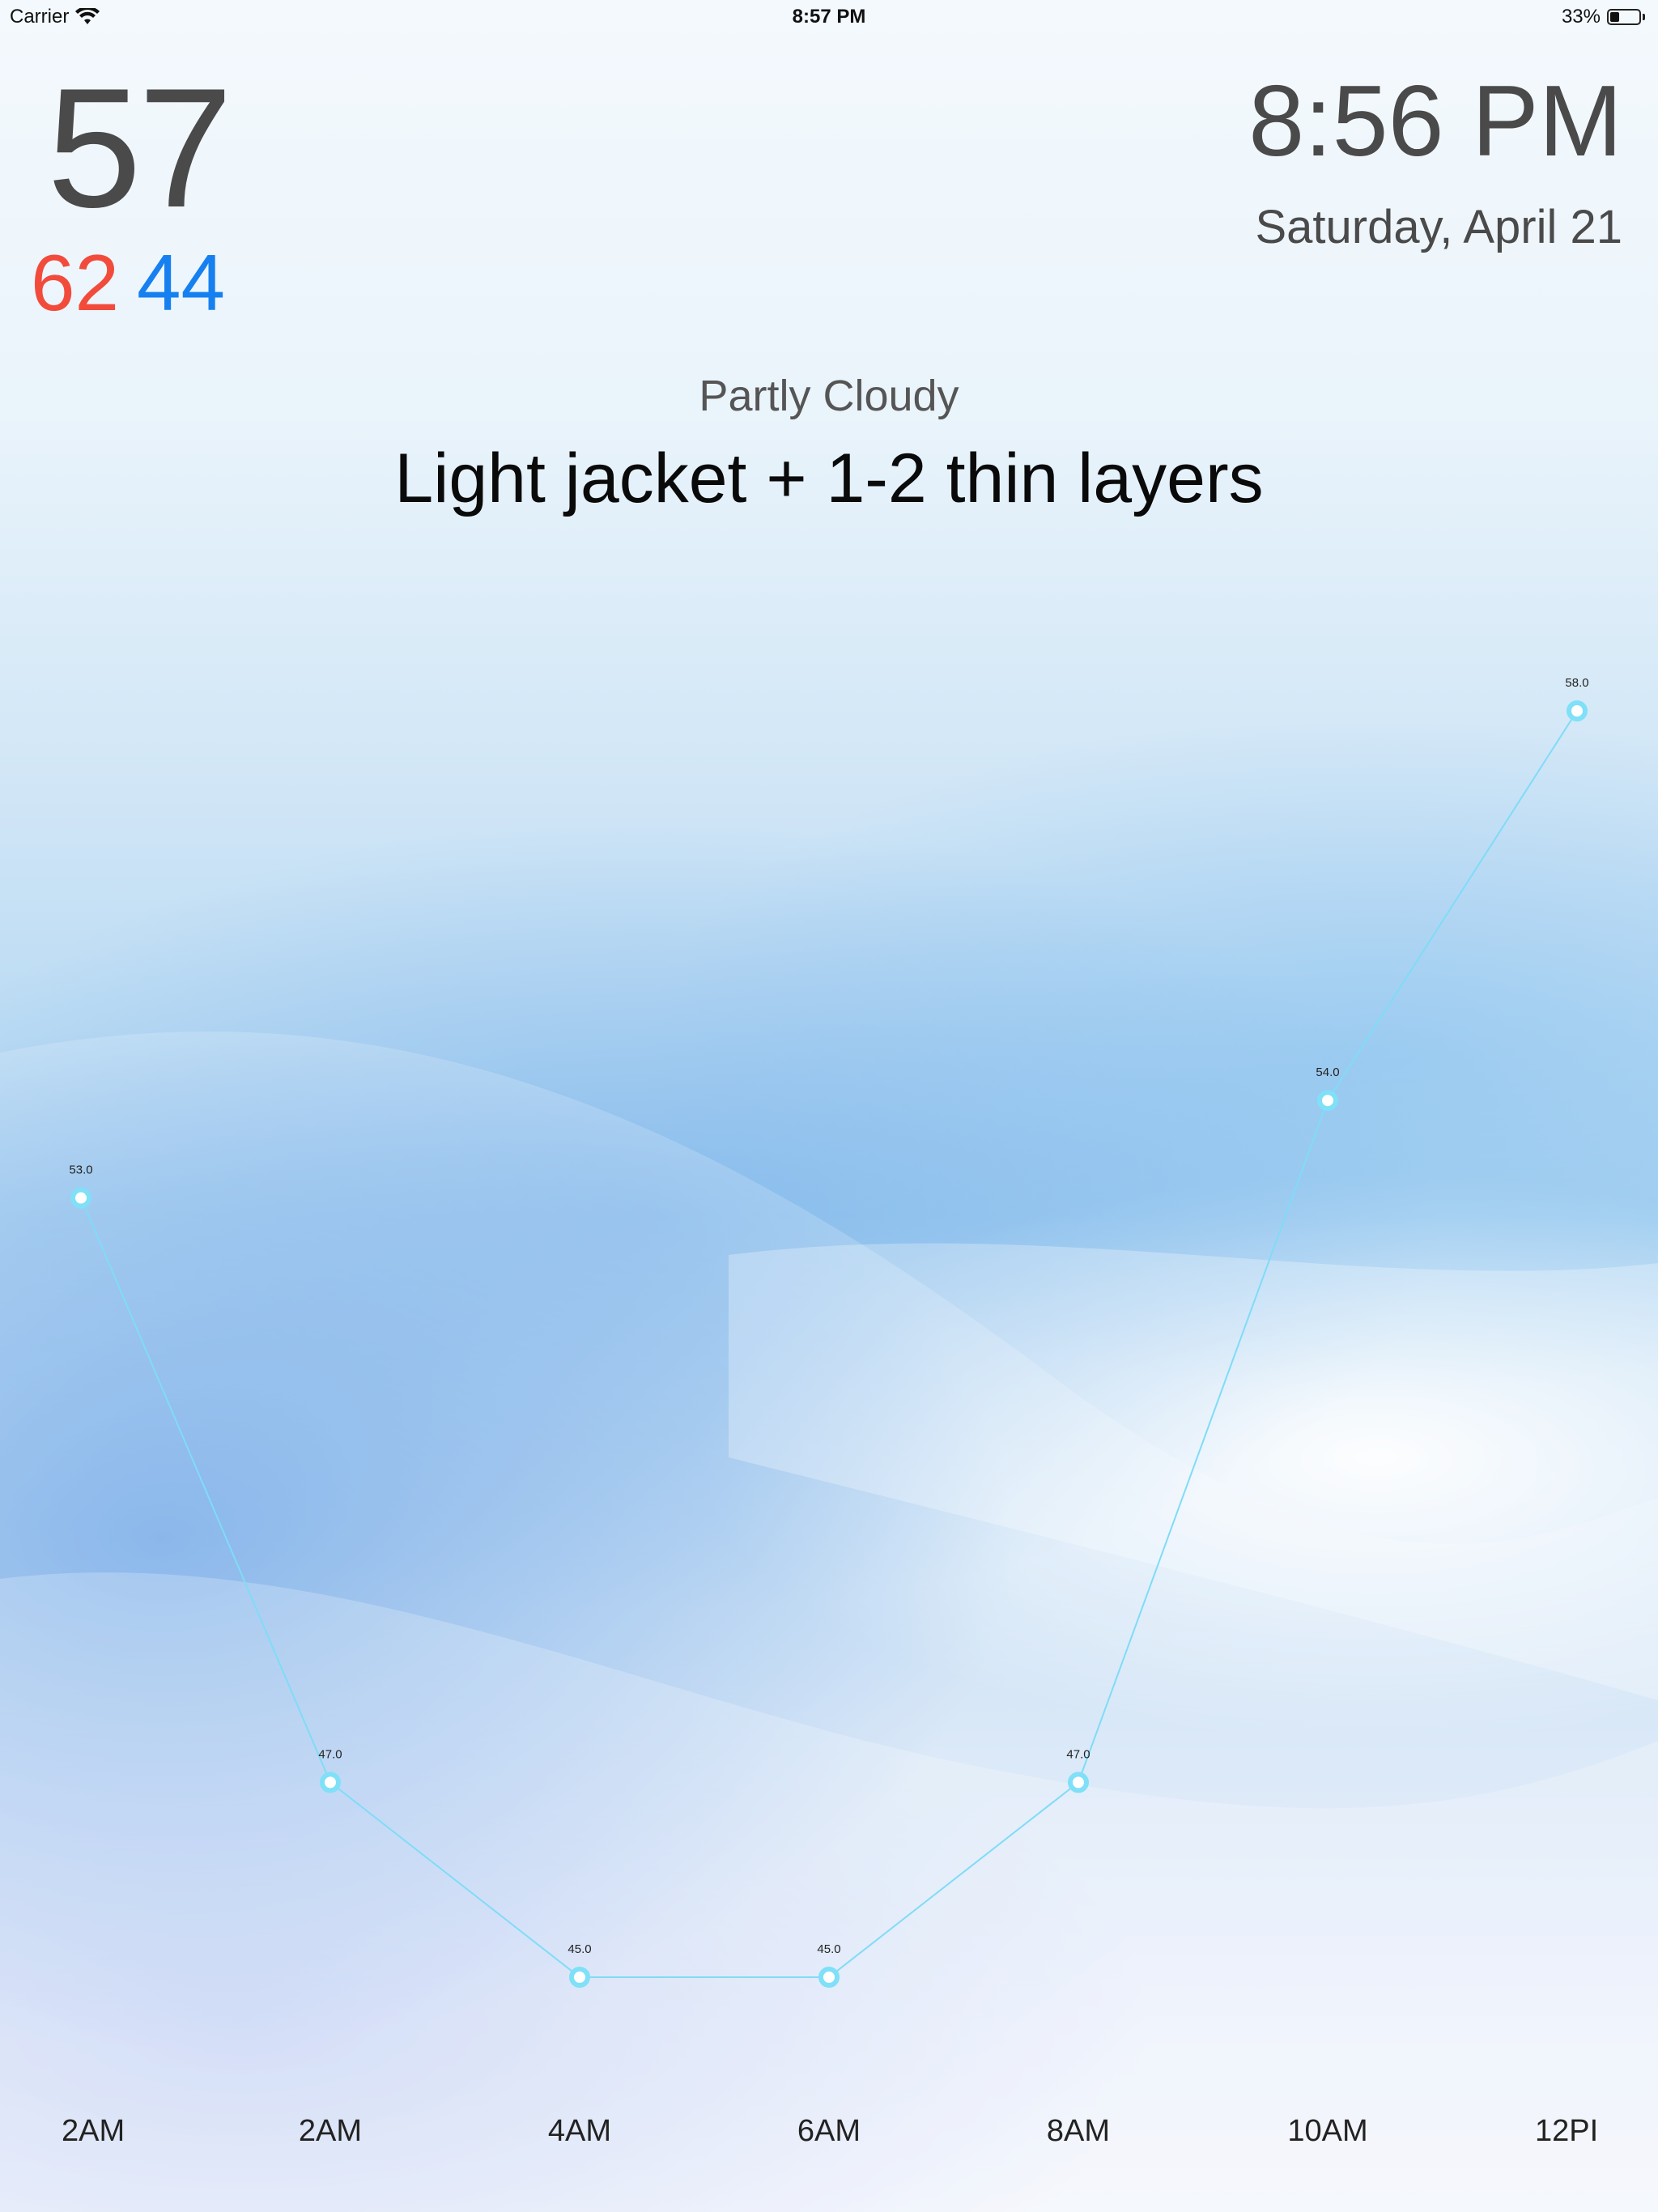 This screenshot has width=1658, height=2212. Describe the element at coordinates (80, 1170) in the screenshot. I see `data-value-label: 53.0` at that location.